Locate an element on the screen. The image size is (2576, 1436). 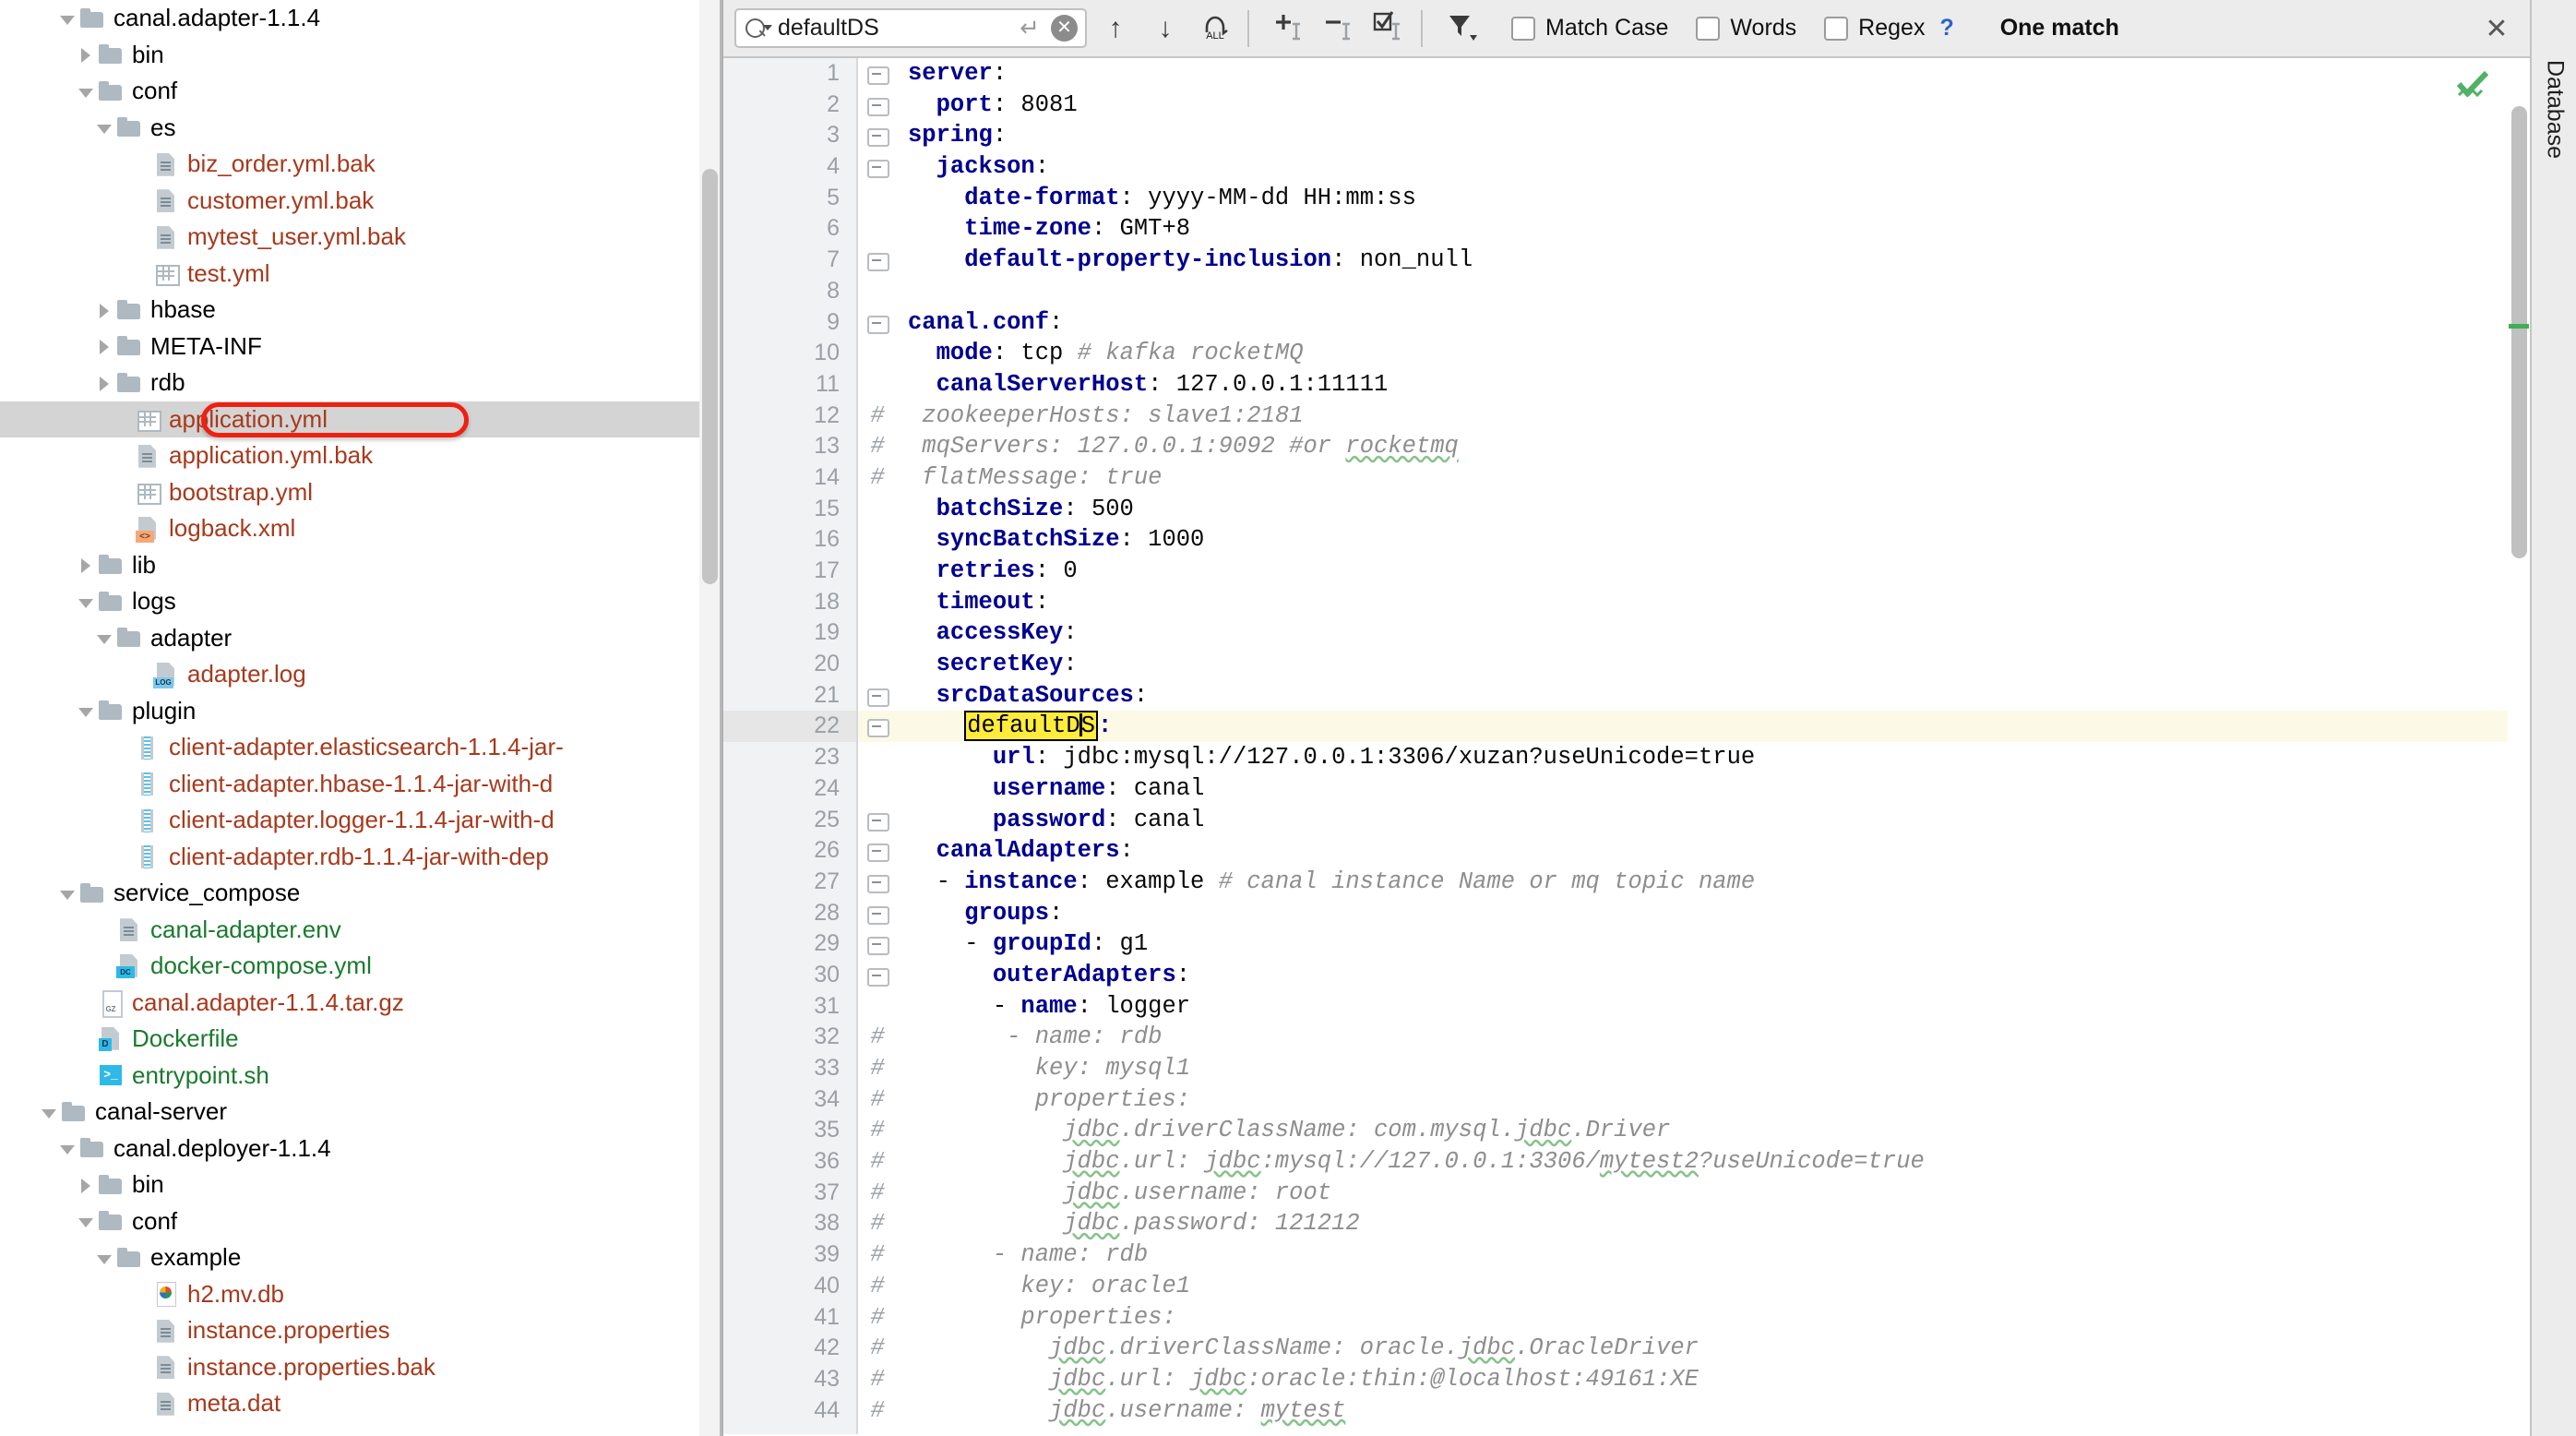
tree-row: client-adapter.logger-1.1.4-jar-with-d is located at coordinates (361, 821).